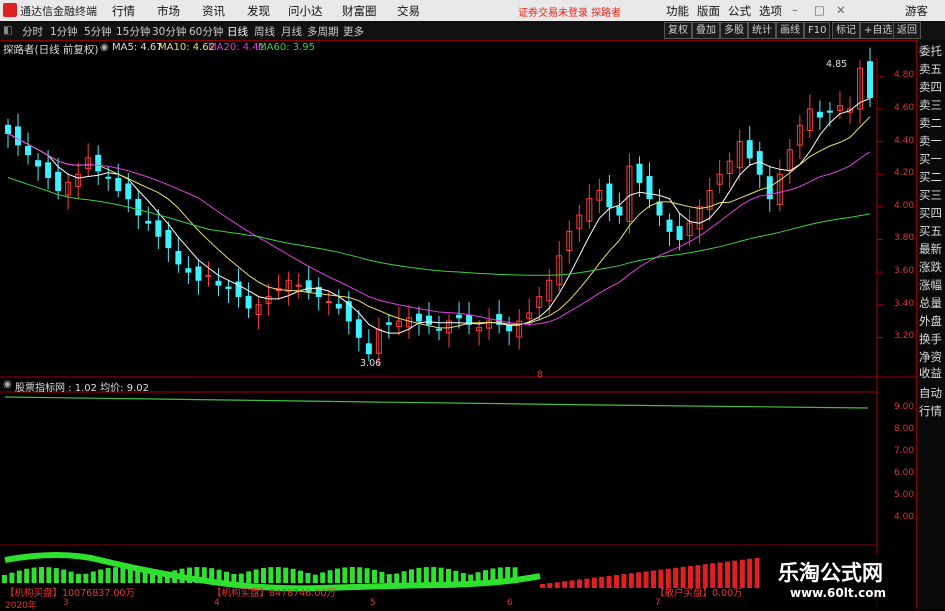  I want to click on side-weituo: 委托, so click(930, 51).